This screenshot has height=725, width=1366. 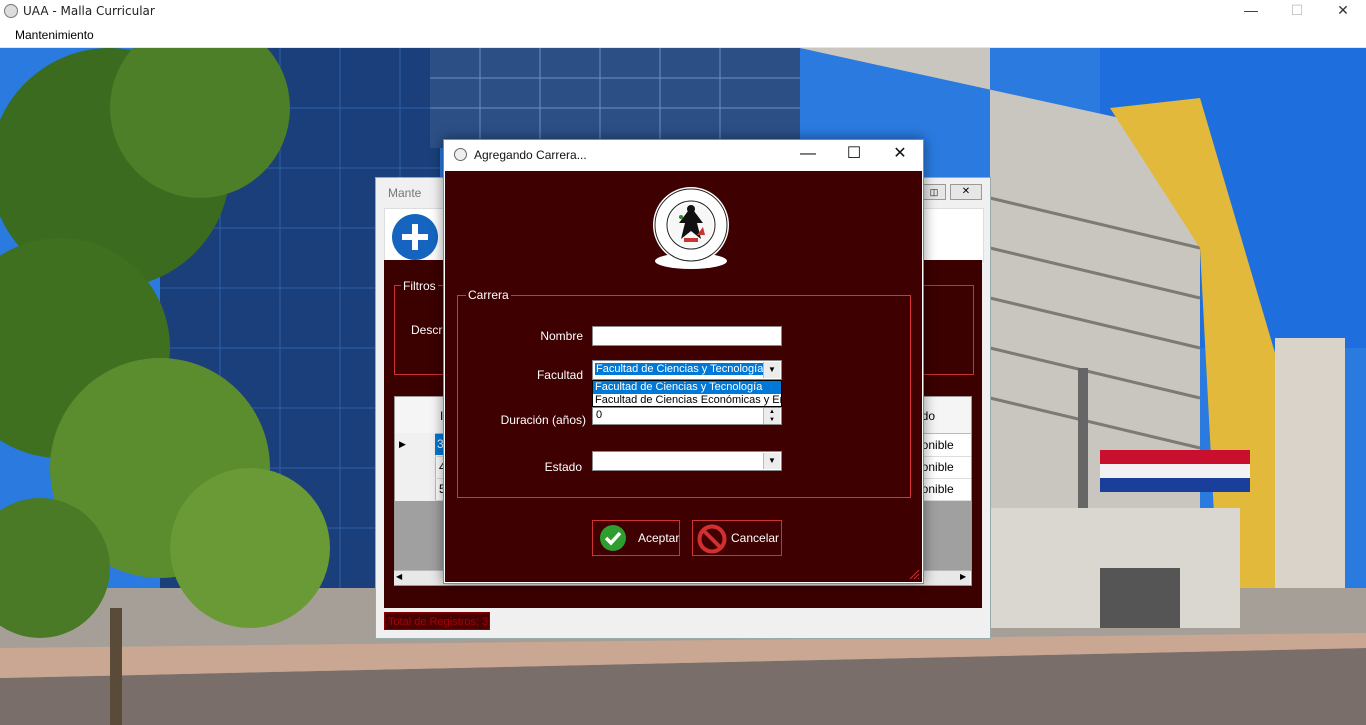 What do you see at coordinates (808, 155) in the screenshot?
I see `dialog-minimize-icon: —` at bounding box center [808, 155].